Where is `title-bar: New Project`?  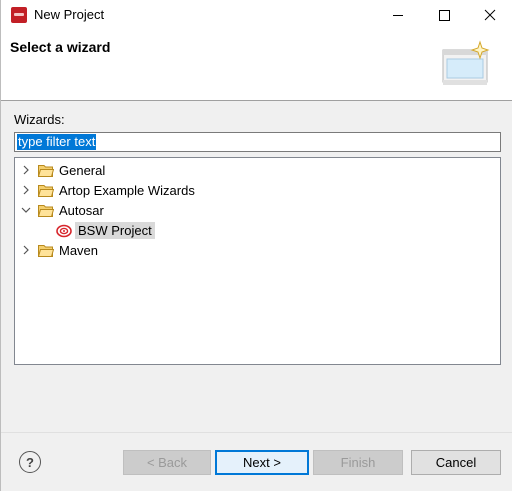 title-bar: New Project is located at coordinates (256, 15).